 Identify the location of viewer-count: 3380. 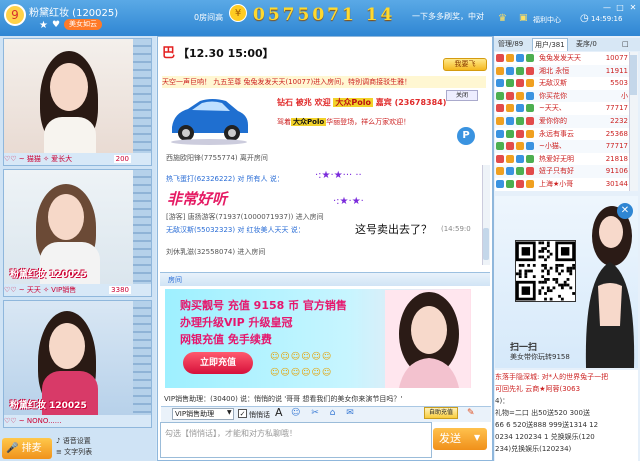
(120, 290).